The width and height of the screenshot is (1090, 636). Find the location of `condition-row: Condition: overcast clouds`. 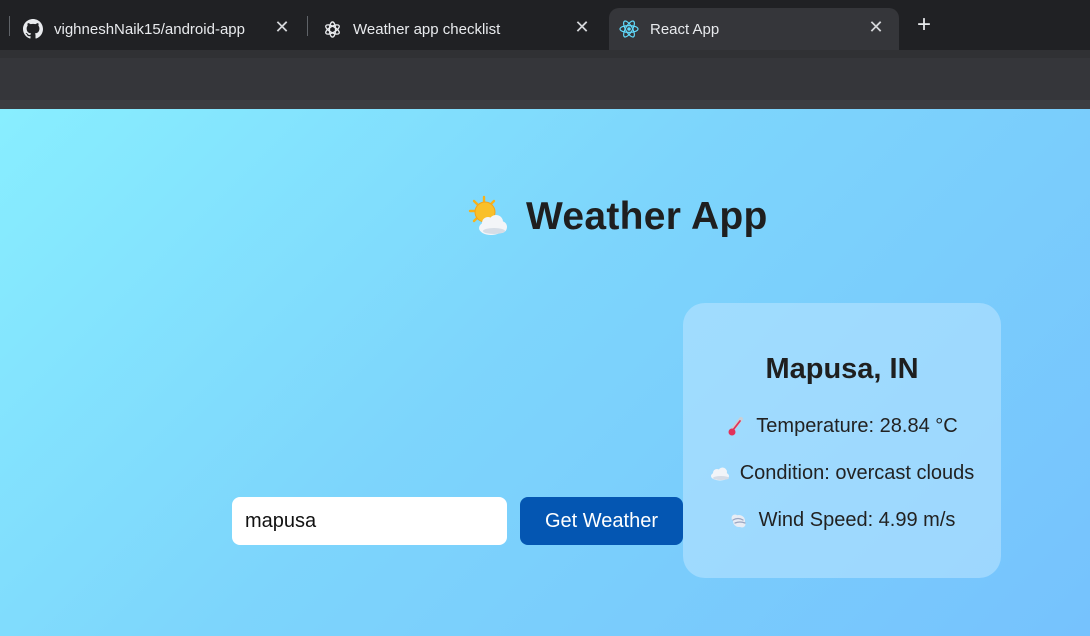

condition-row: Condition: overcast clouds is located at coordinates (842, 473).